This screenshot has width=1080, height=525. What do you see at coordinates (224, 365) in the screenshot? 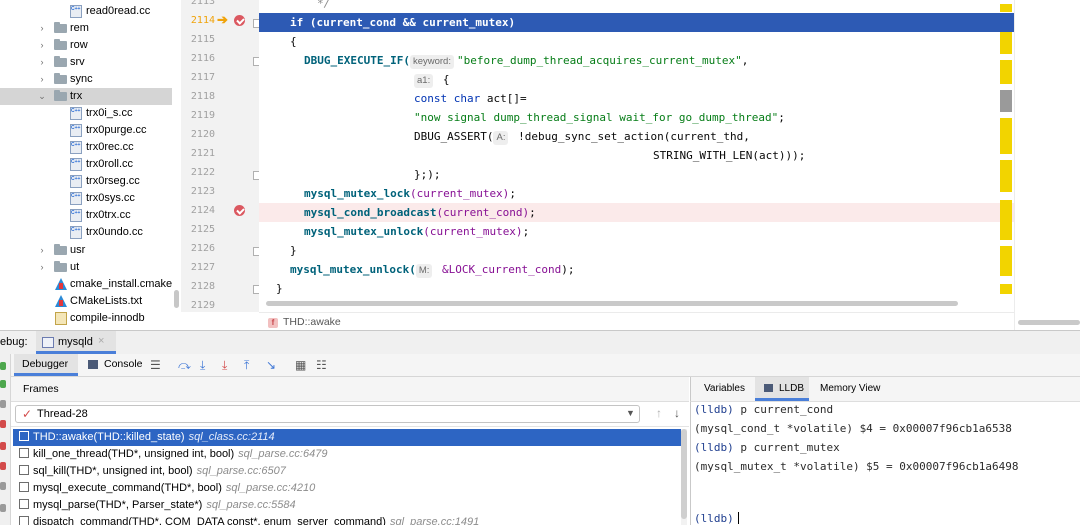
I see `step-into-icon: ⤓` at bounding box center [224, 365].